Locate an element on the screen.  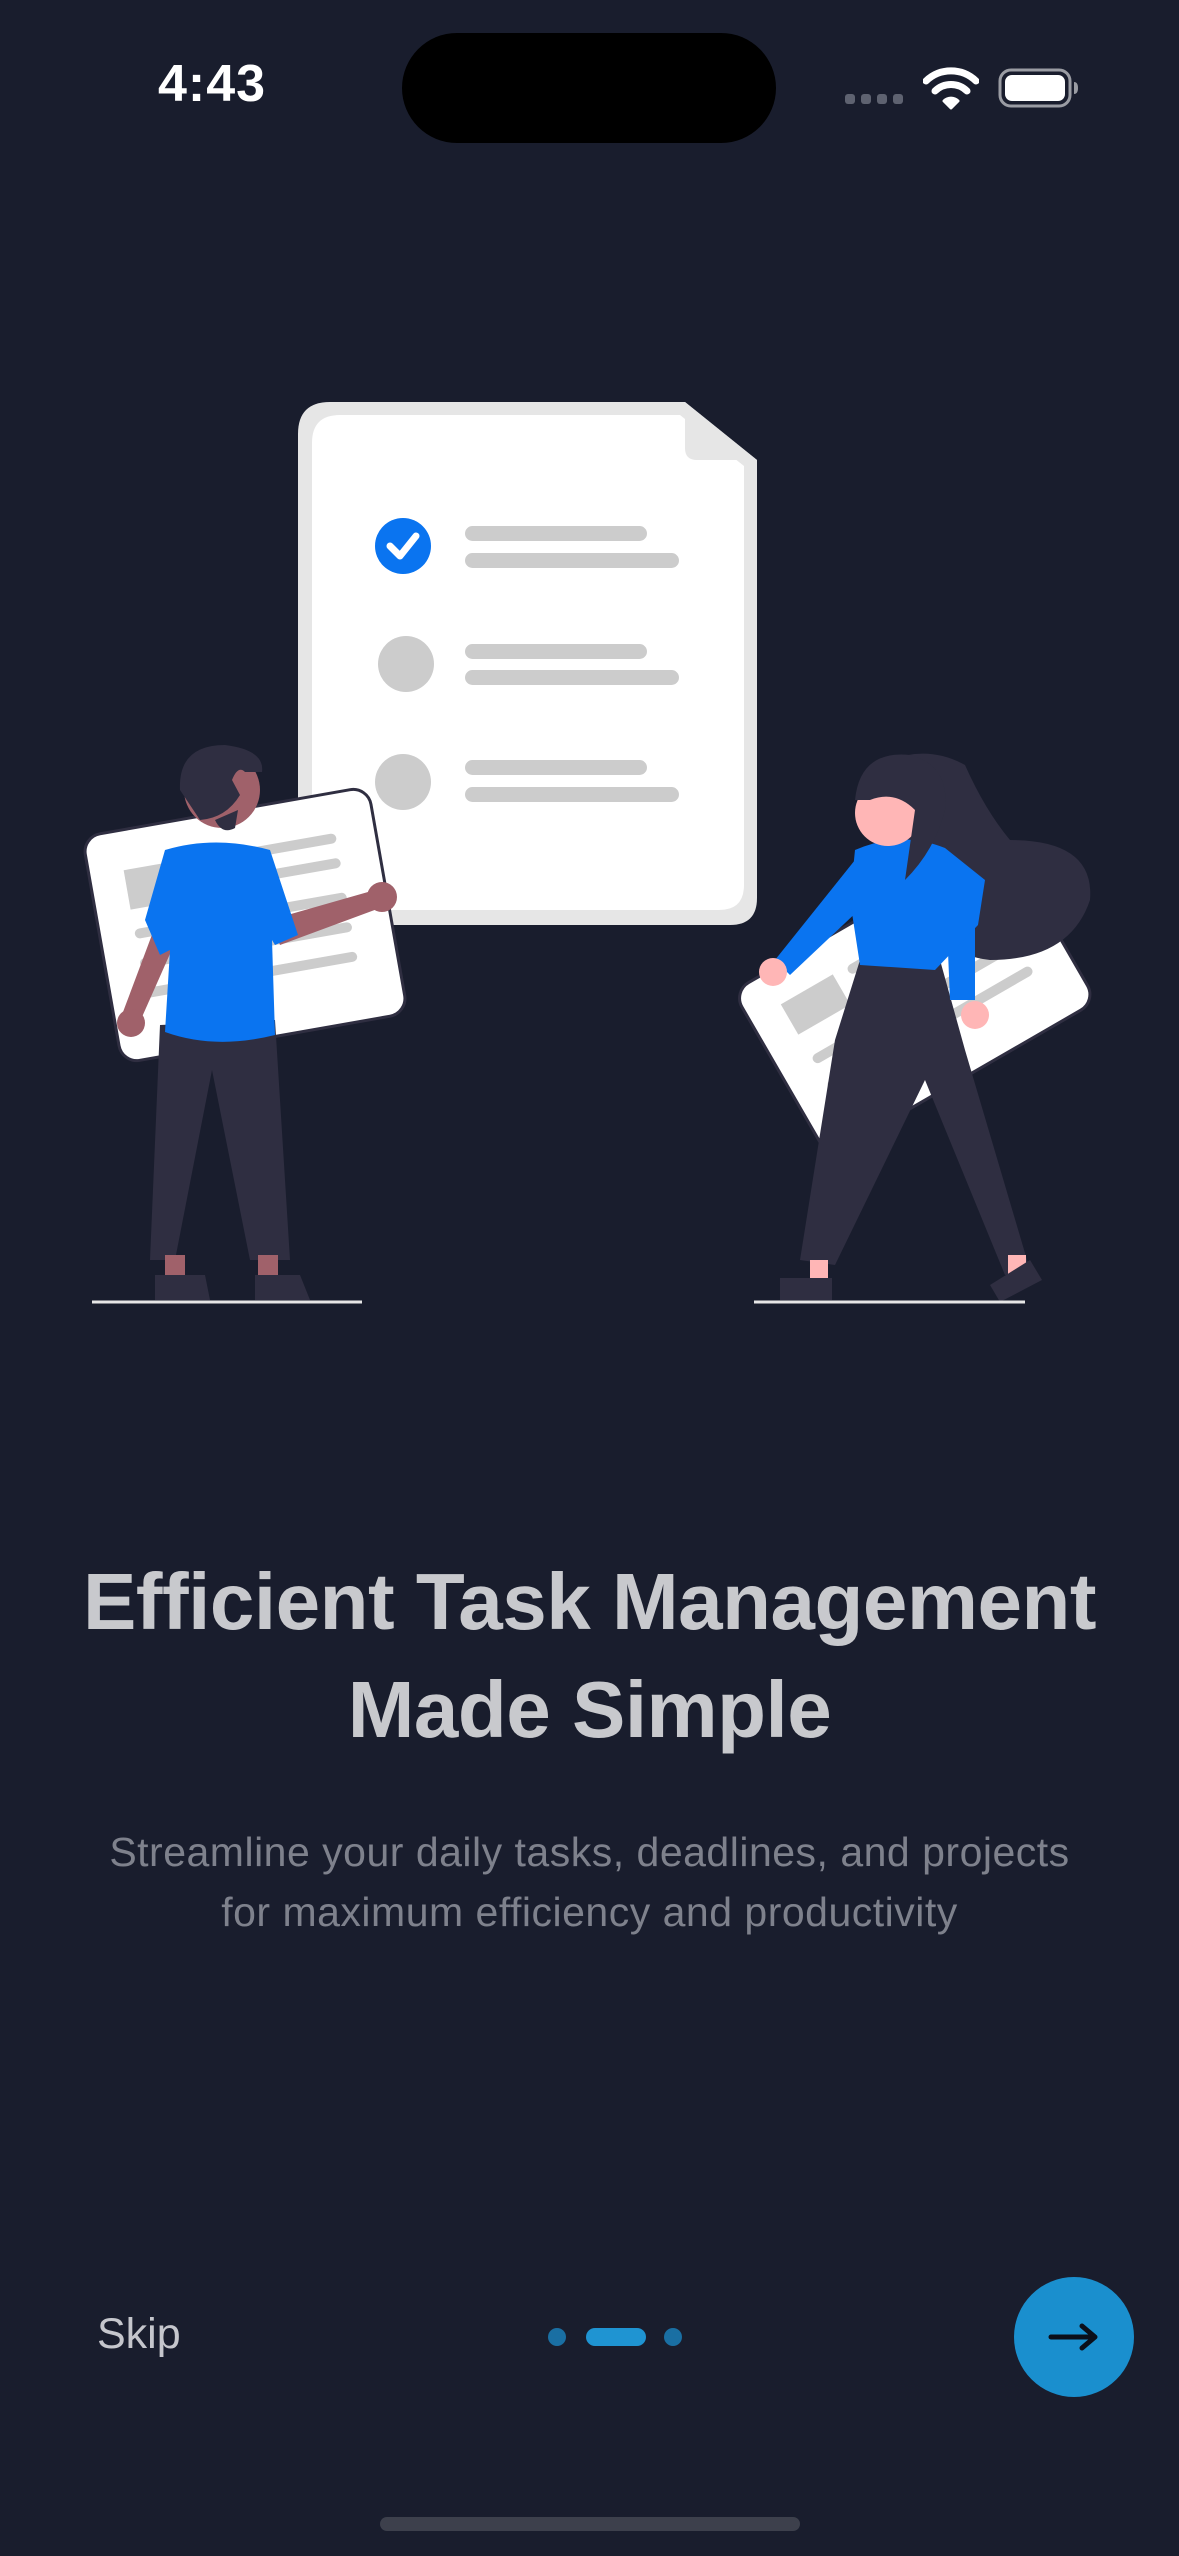
woman-holding-paper is located at coordinates (915, 1027).